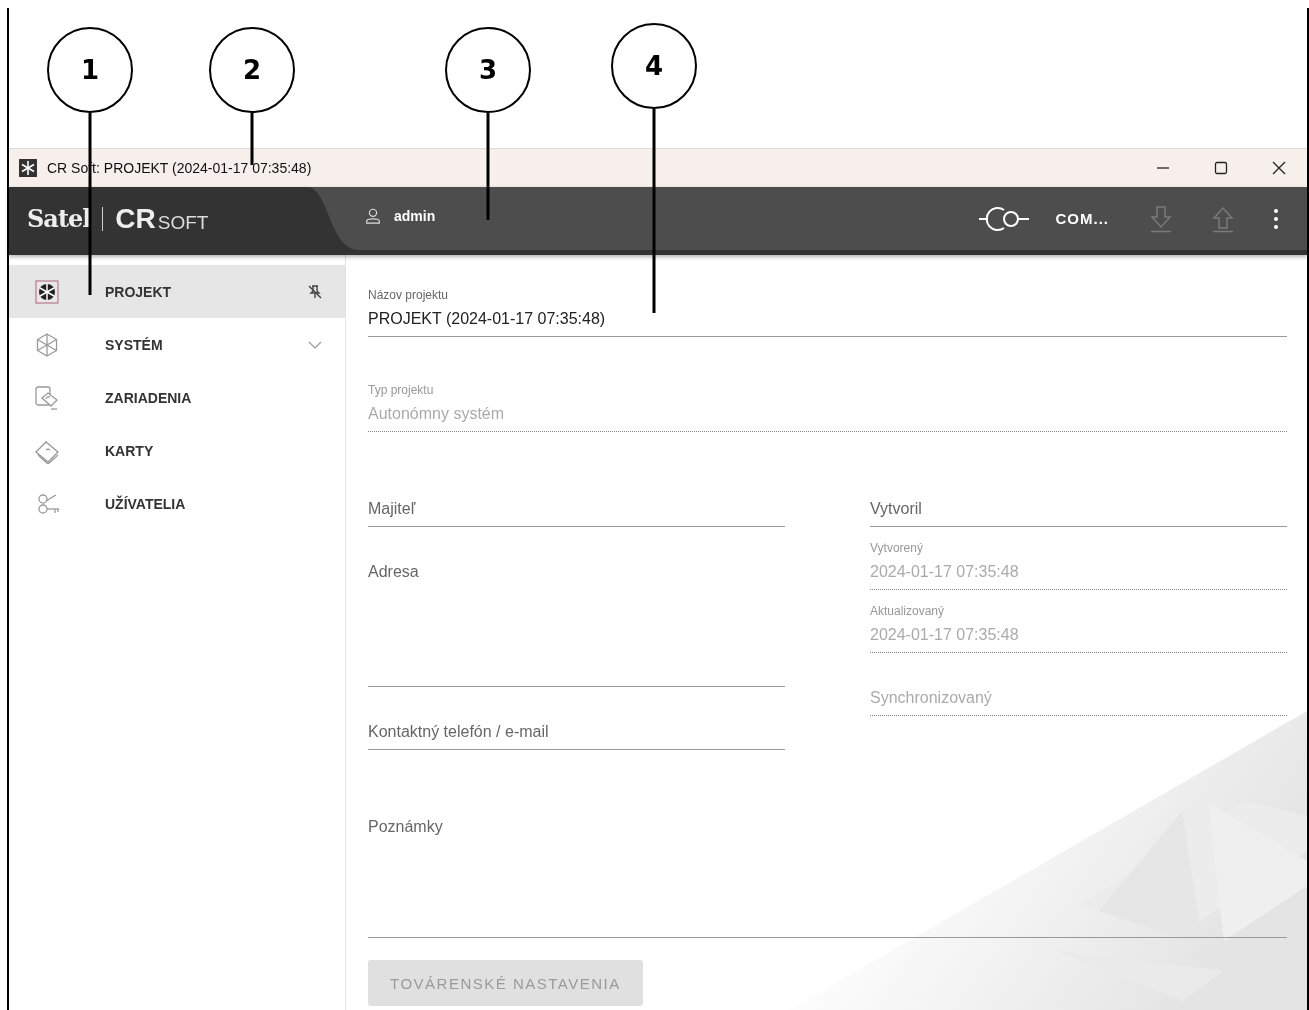 Image resolution: width=1309 pixels, height=1010 pixels. I want to click on text-area: Adresa, so click(576, 622).